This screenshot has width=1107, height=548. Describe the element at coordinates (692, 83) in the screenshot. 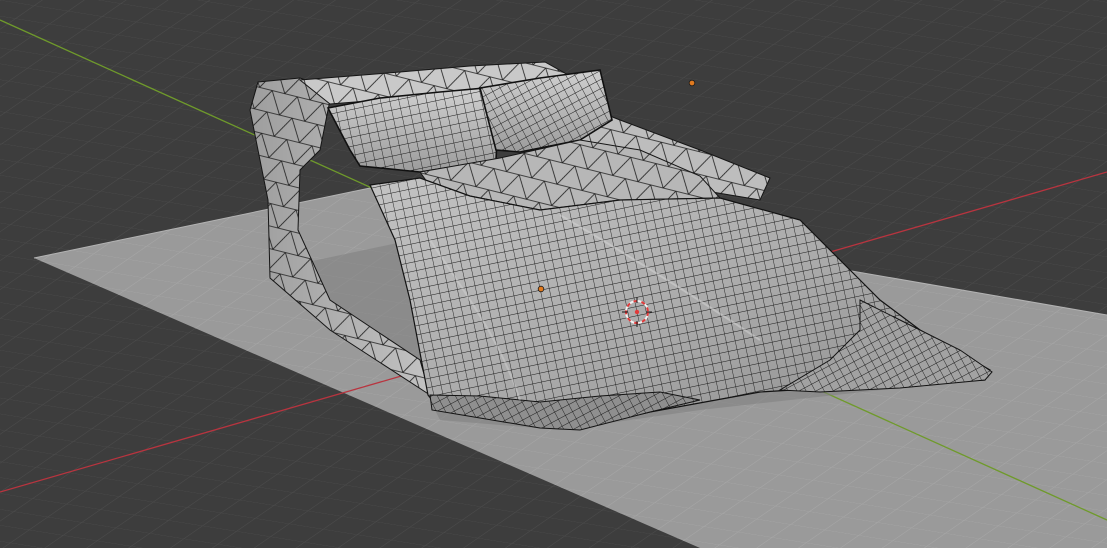

I see `light-origin-dot` at that location.